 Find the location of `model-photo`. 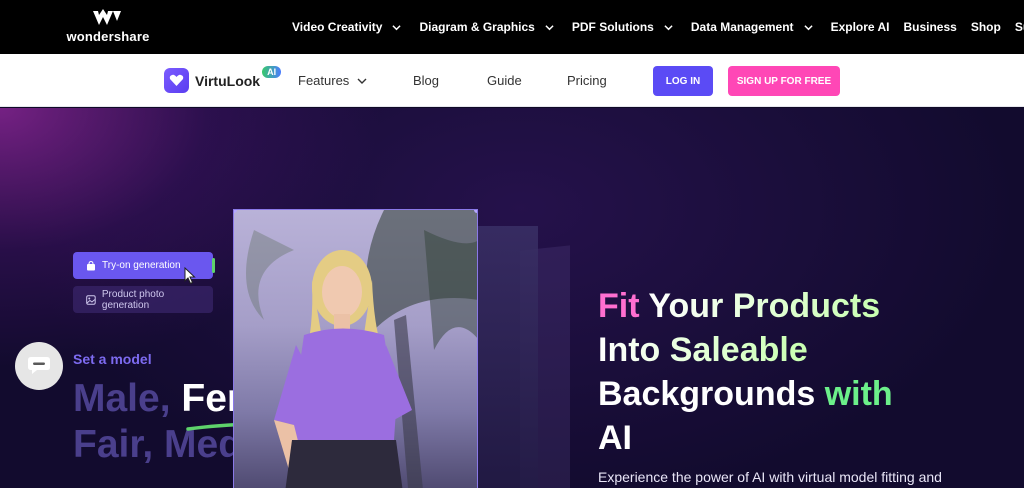

model-photo is located at coordinates (355, 348).